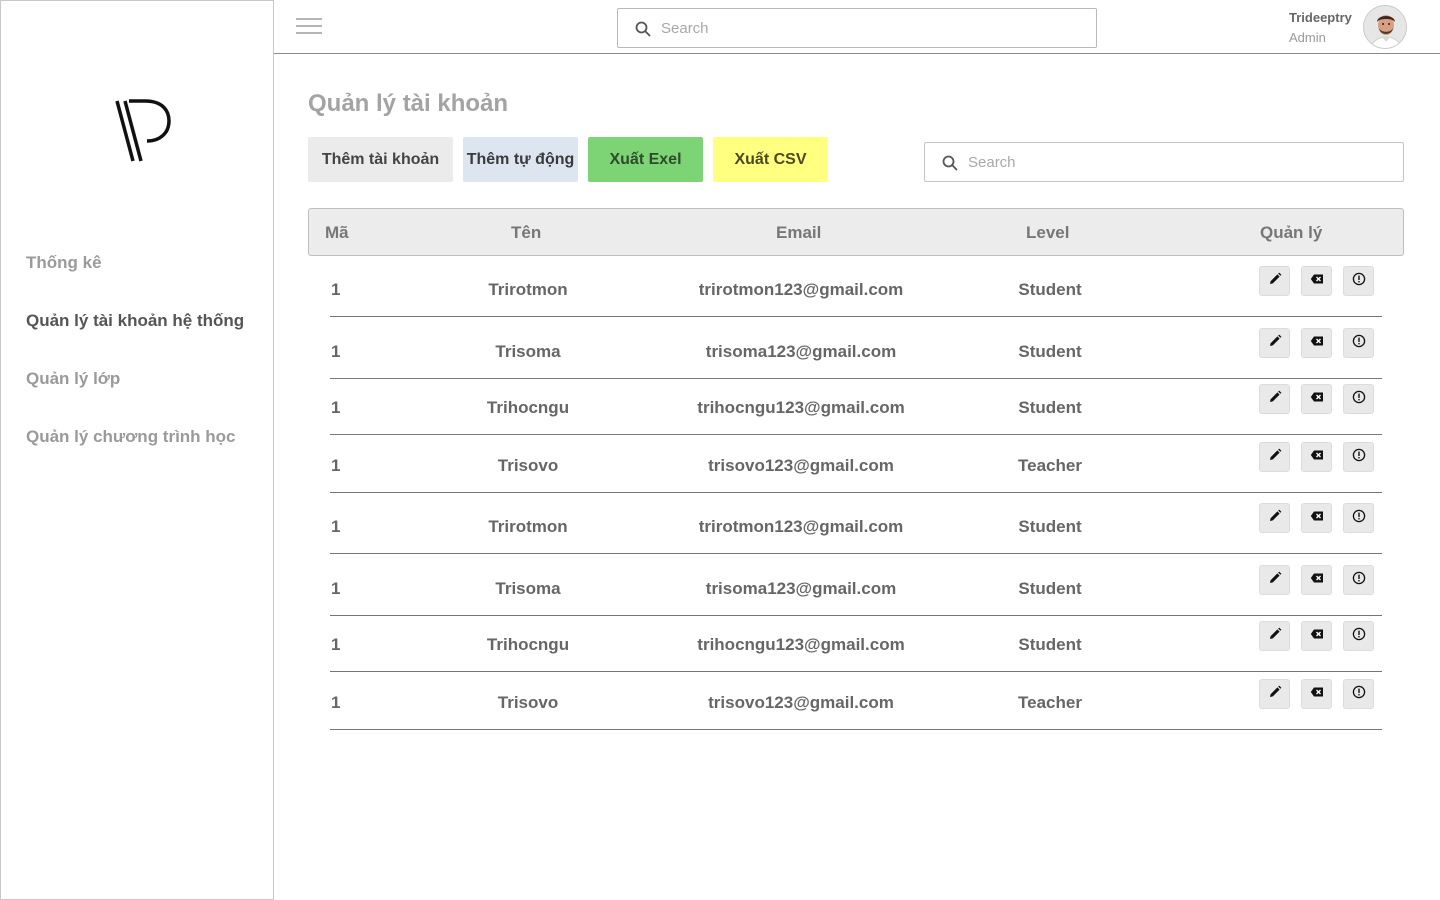  I want to click on header-search-input, so click(875, 28).